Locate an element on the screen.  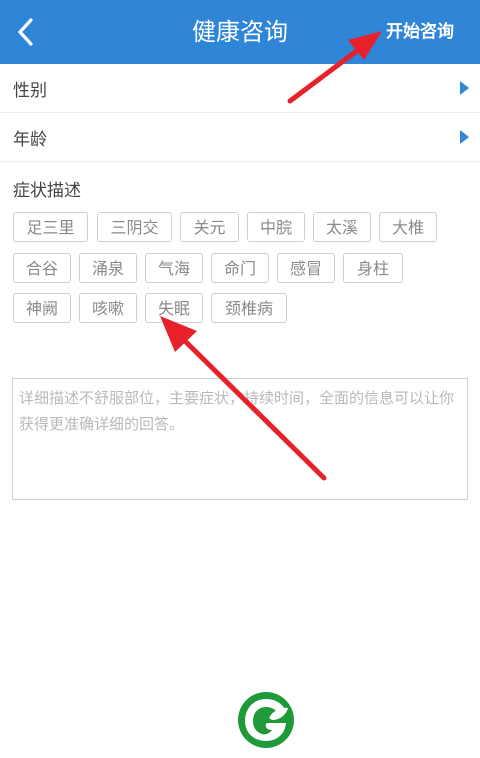
top-bar: 健康咨询 开始咨询 is located at coordinates (240, 32).